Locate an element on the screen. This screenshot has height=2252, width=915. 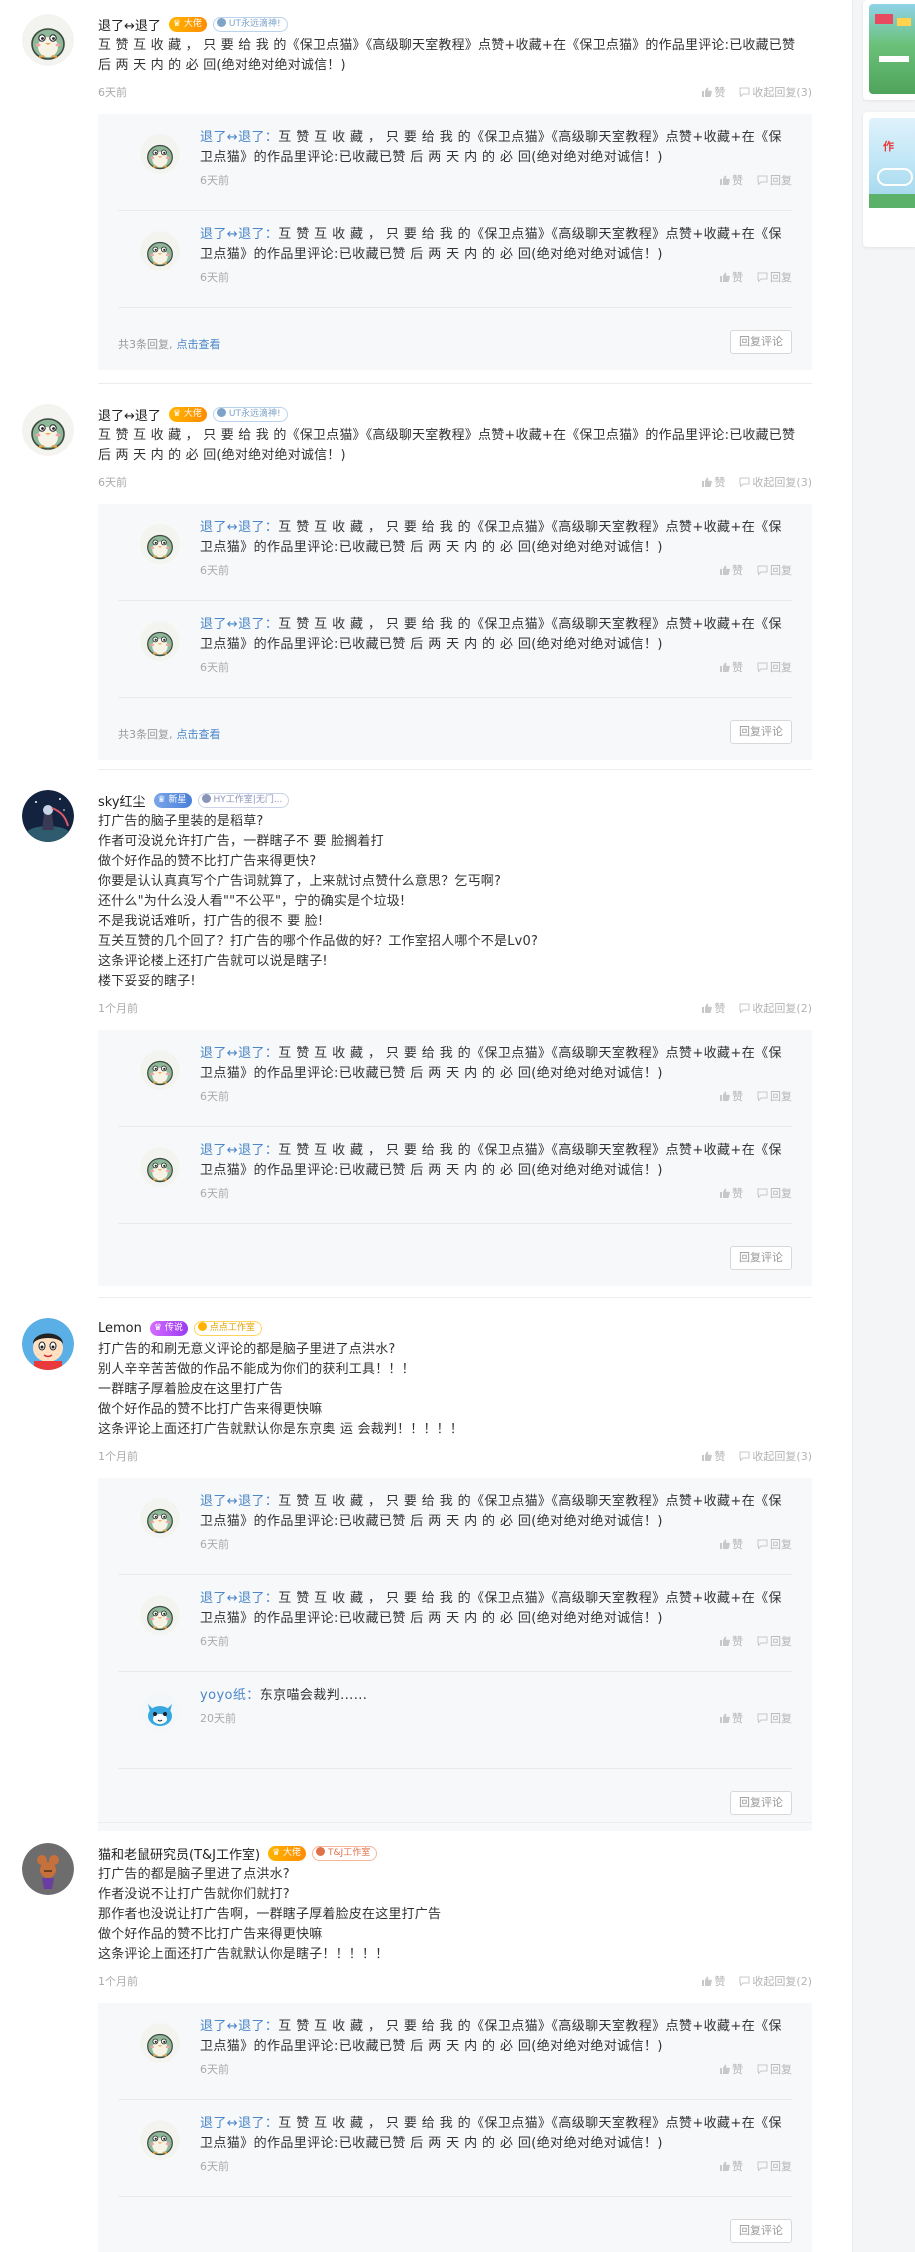
studio-badge: 点点工作室 is located at coordinates (227, 1328).